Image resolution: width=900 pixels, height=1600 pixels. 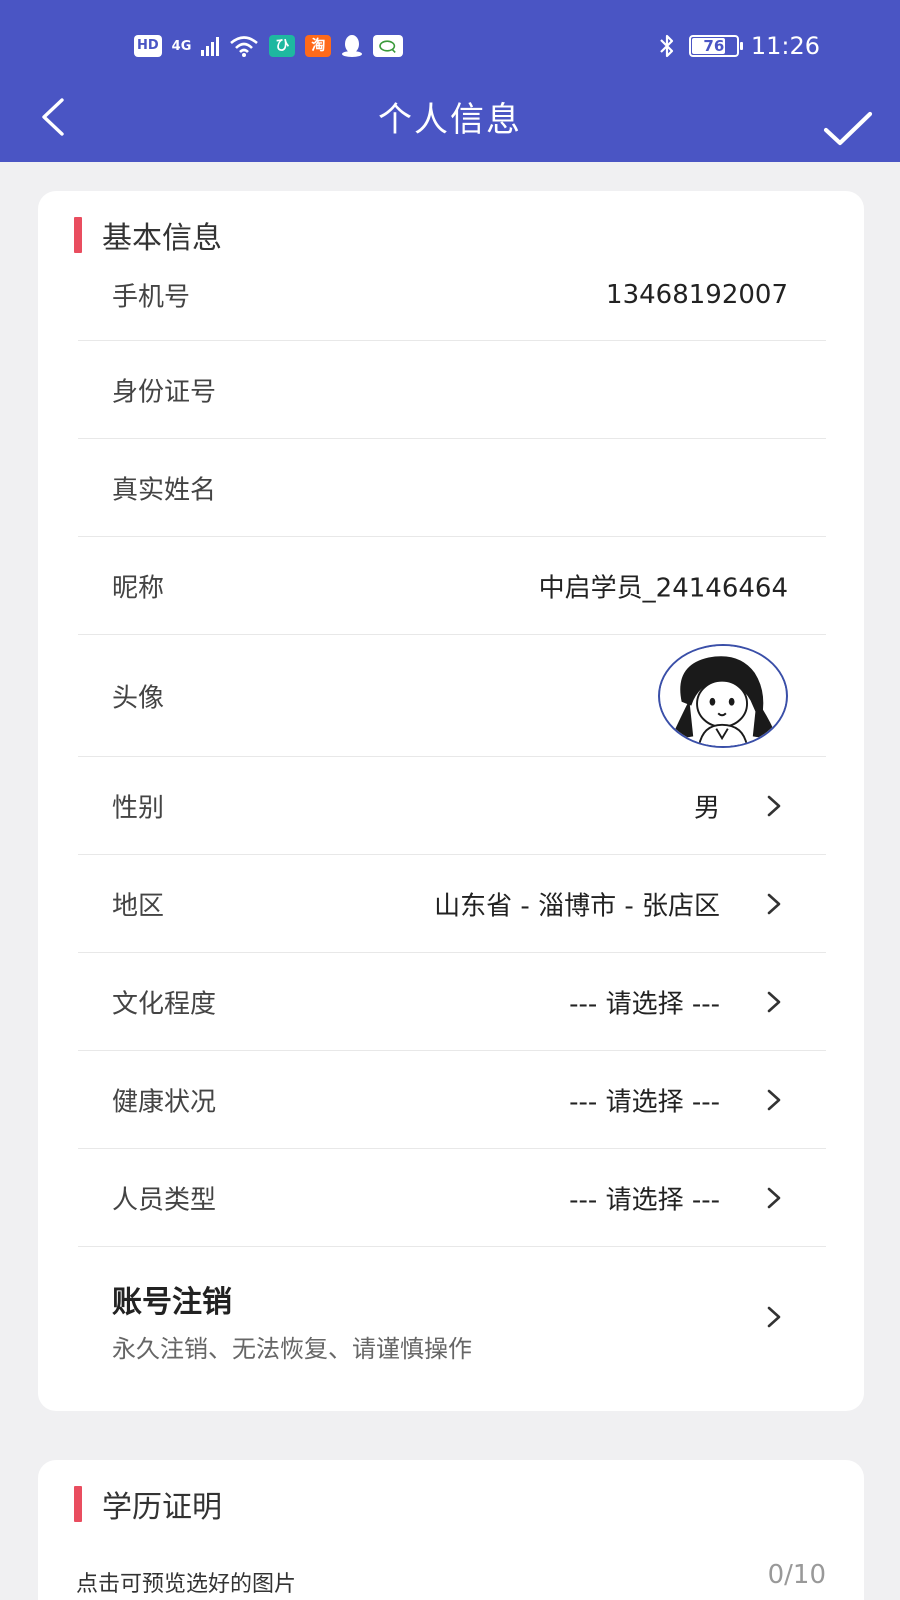 I want to click on image-count: 0/10, so click(x=796, y=1575).